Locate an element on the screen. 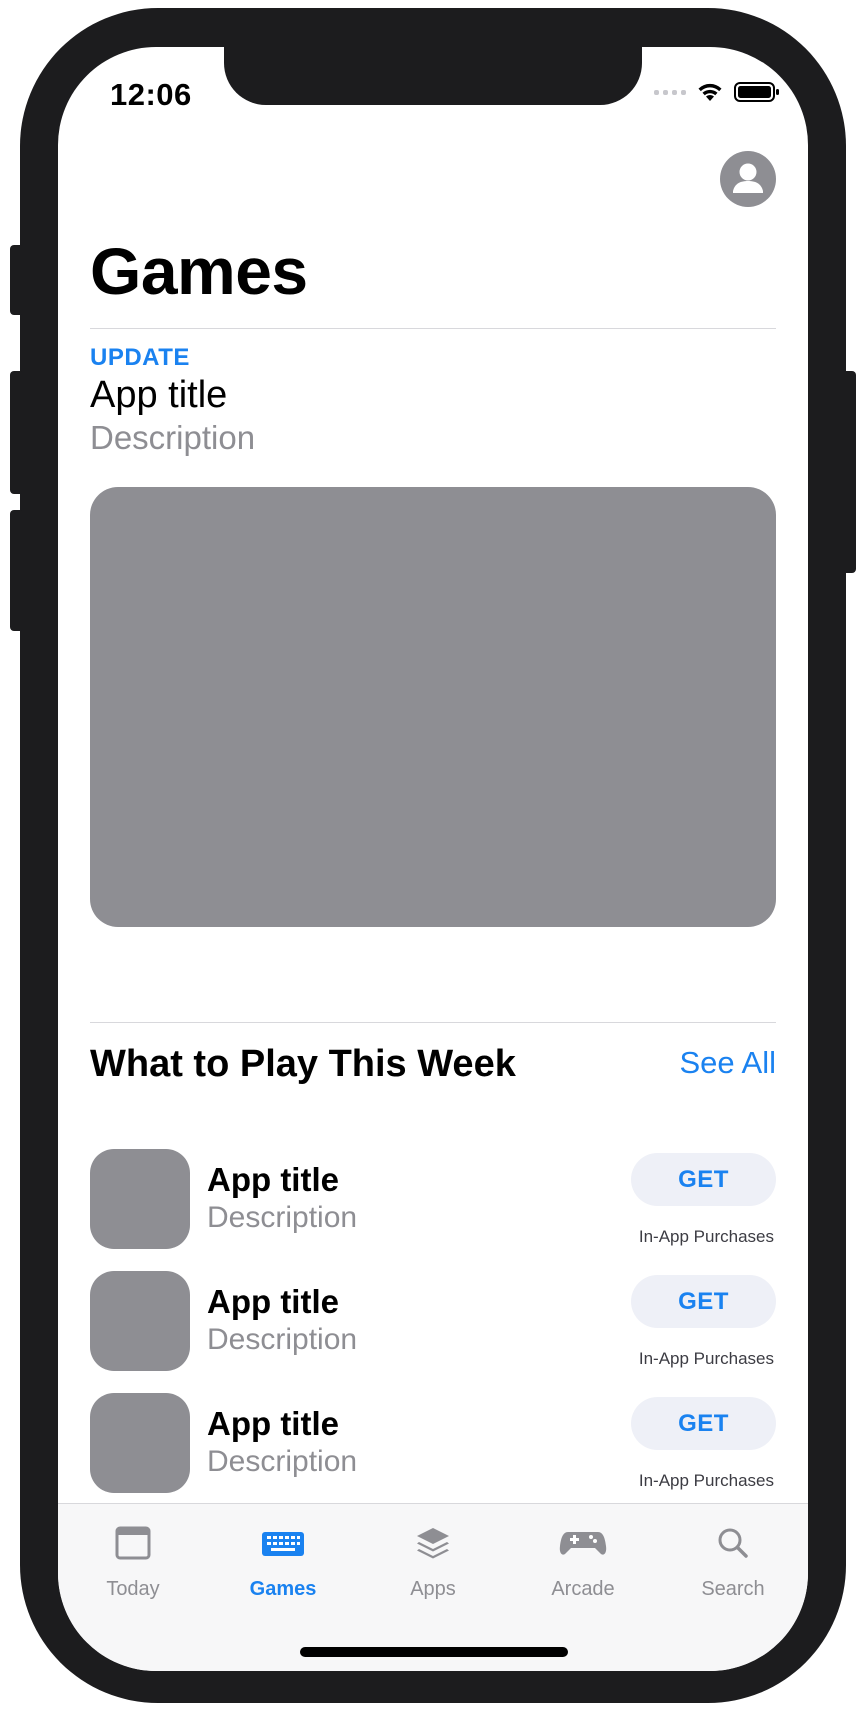 This screenshot has width=866, height=1711. tab-label: Today is located at coordinates (133, 1589).